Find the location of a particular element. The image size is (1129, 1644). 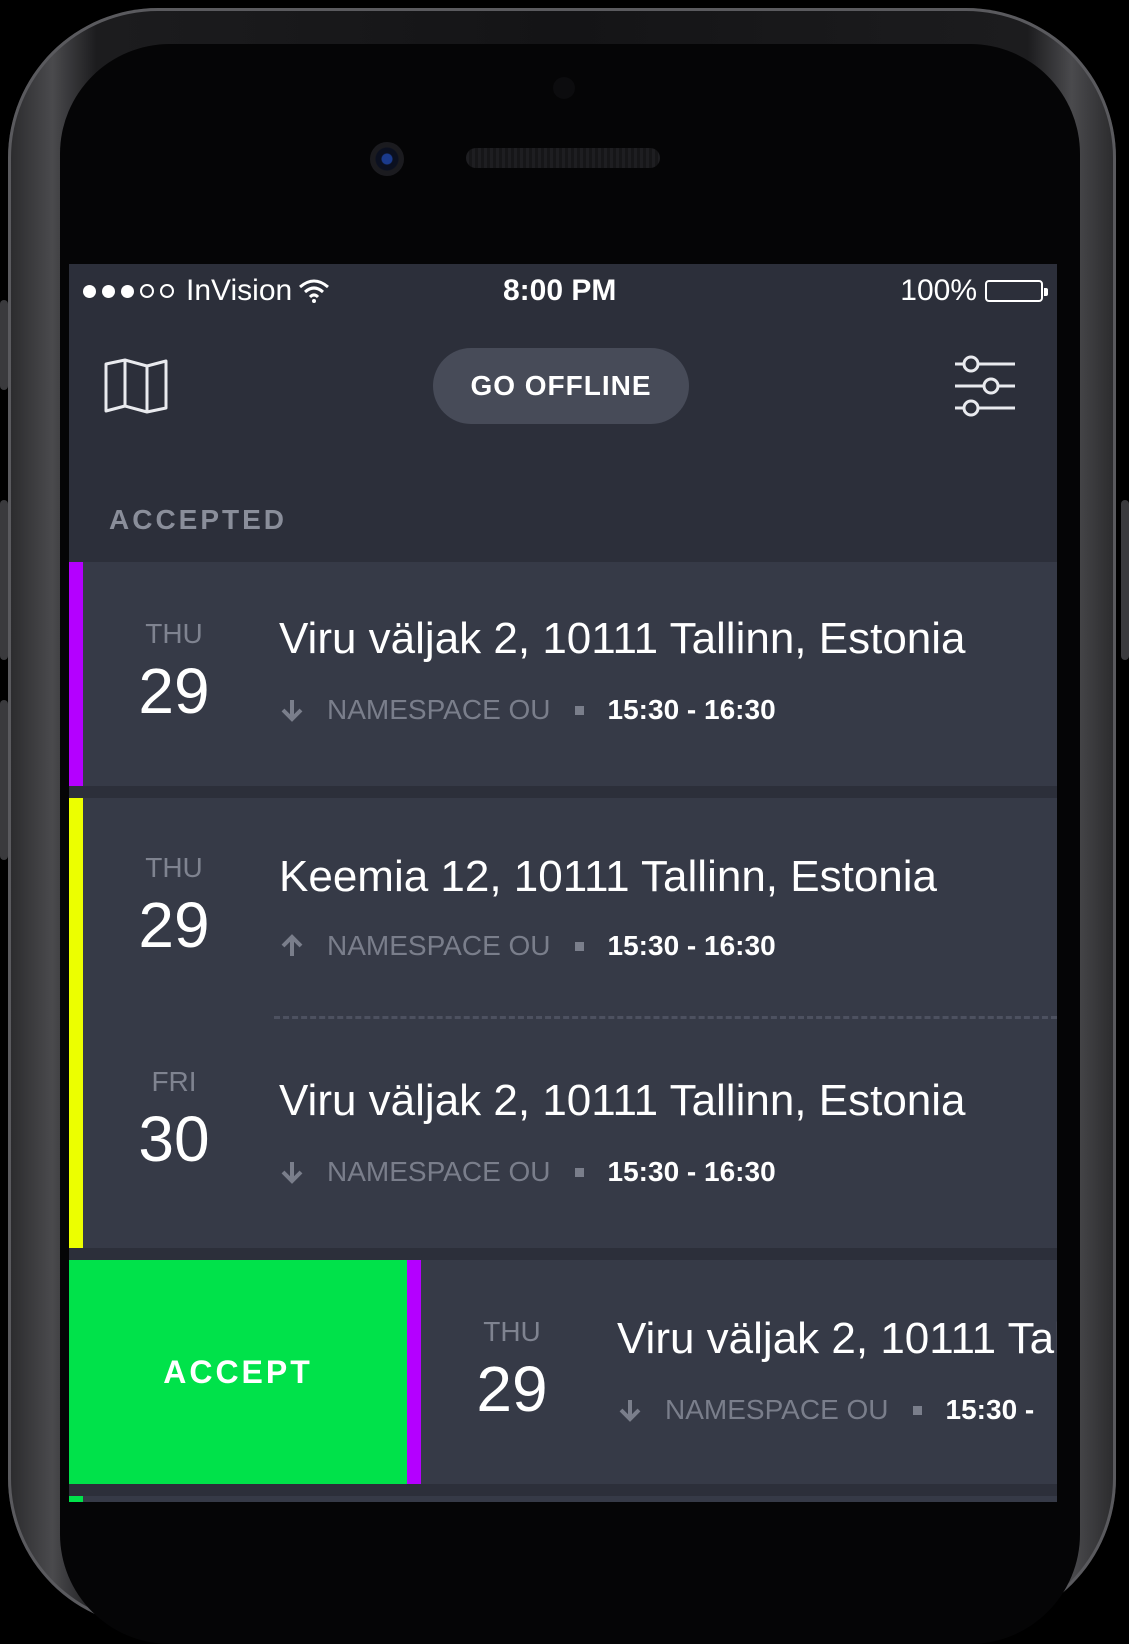

status-bar: InVision 8:00 PM 100% is located at coordinates (563, 292).